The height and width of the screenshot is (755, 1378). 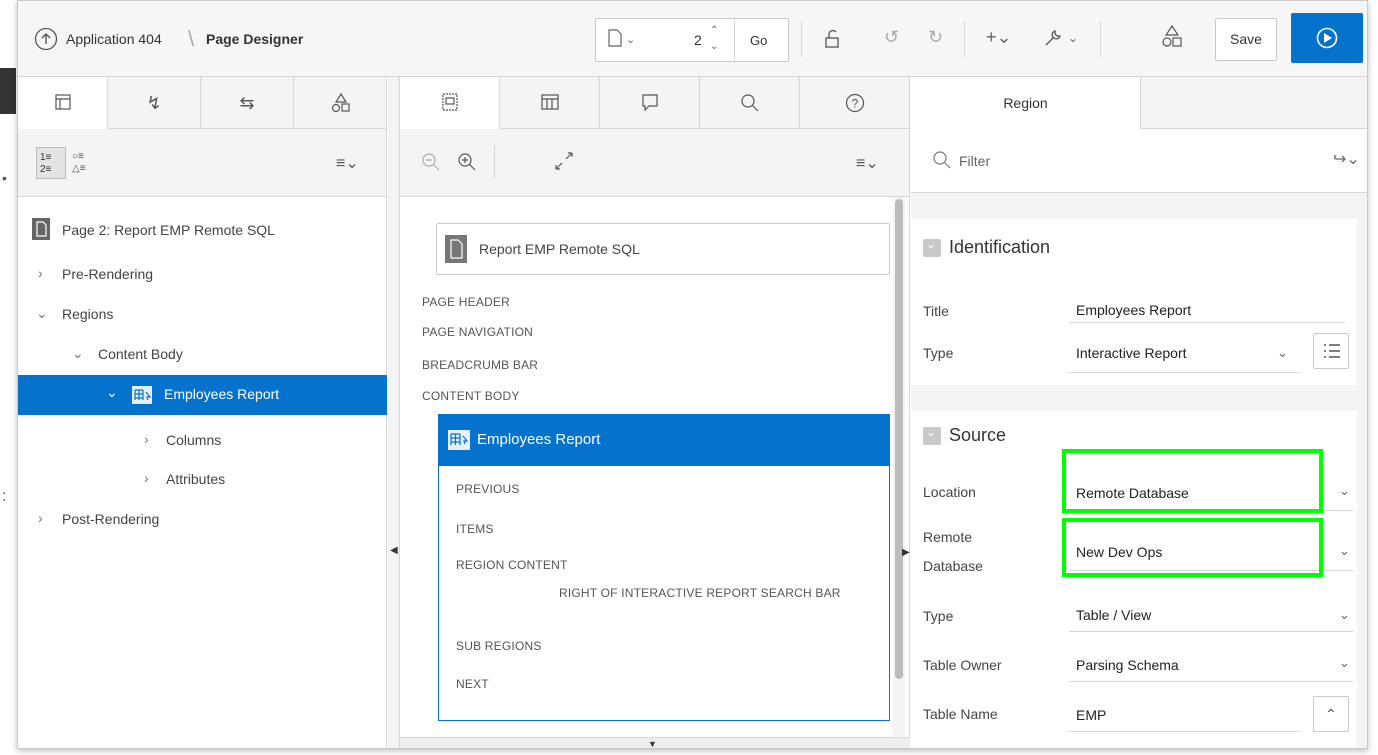 What do you see at coordinates (475, 529) in the screenshot?
I see `slot-items: ITEMS` at bounding box center [475, 529].